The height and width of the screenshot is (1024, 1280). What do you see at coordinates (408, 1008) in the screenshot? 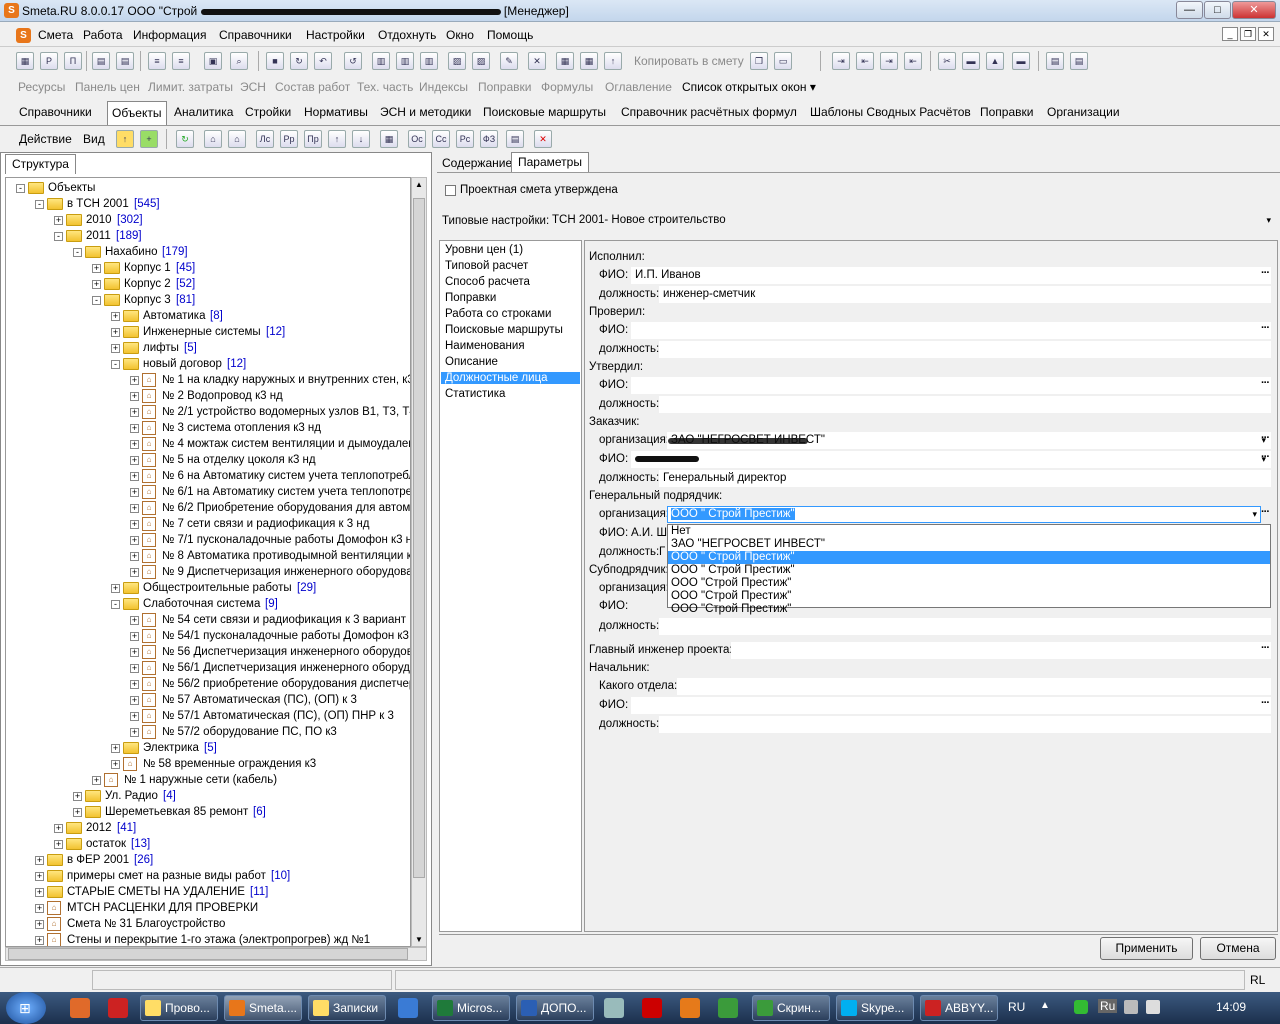
I see `download-icon` at bounding box center [408, 1008].